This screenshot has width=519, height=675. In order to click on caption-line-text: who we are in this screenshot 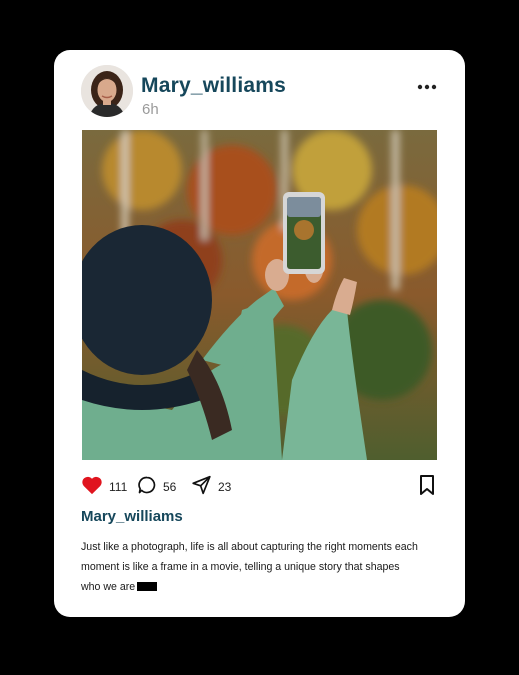, I will do `click(108, 587)`.